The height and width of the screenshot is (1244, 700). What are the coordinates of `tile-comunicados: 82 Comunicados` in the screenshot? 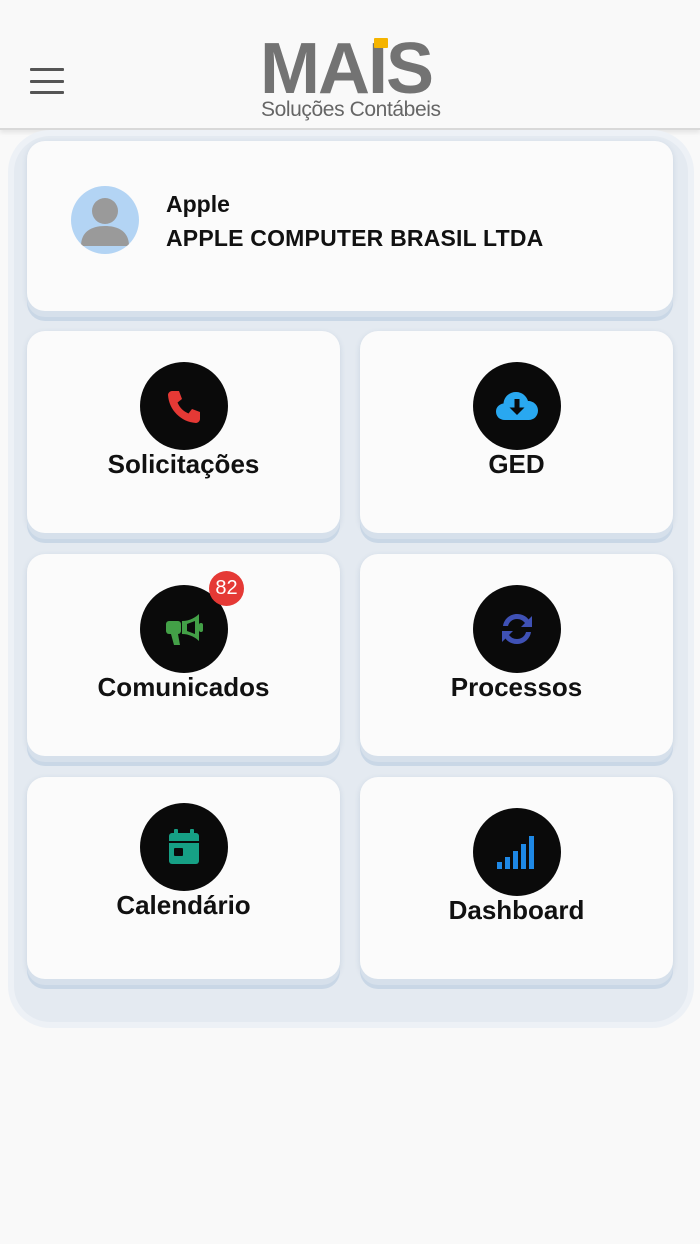 It's located at (183, 655).